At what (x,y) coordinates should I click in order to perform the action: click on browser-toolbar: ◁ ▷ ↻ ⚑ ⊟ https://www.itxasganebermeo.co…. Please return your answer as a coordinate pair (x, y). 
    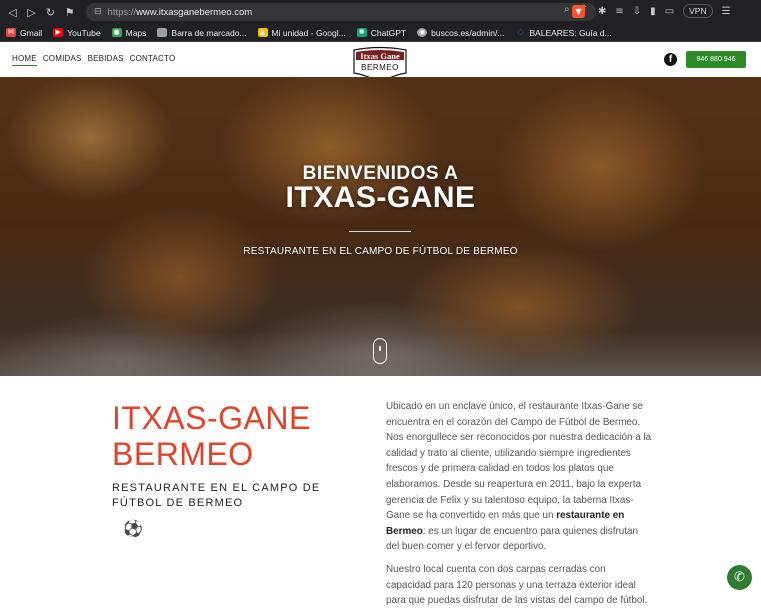
    Looking at the image, I should click on (380, 12).